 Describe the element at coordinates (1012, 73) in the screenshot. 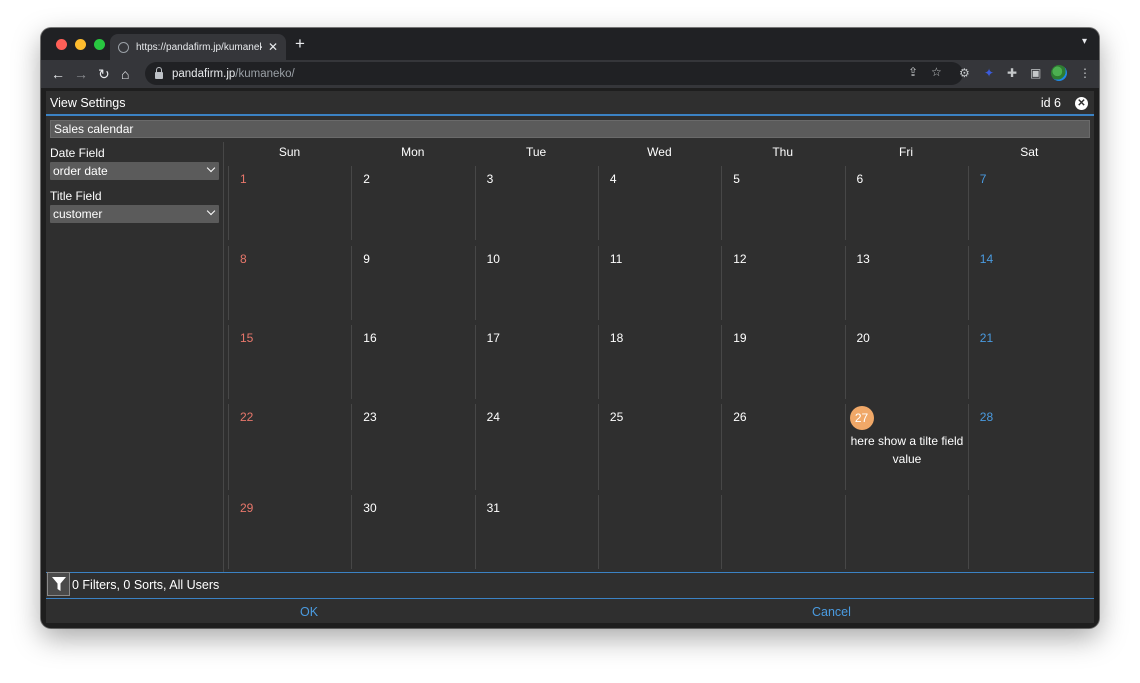

I see `extensions-puzzle-icon: ✚` at that location.